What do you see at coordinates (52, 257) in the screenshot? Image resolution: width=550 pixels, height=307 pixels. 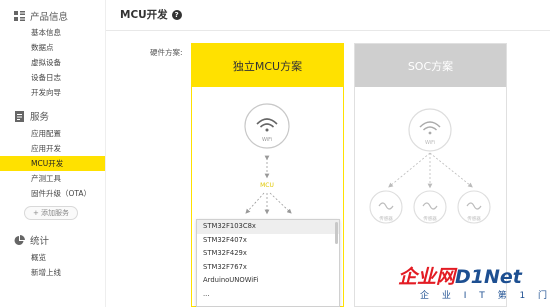 I see `sidebar-item-overview: 概览` at bounding box center [52, 257].